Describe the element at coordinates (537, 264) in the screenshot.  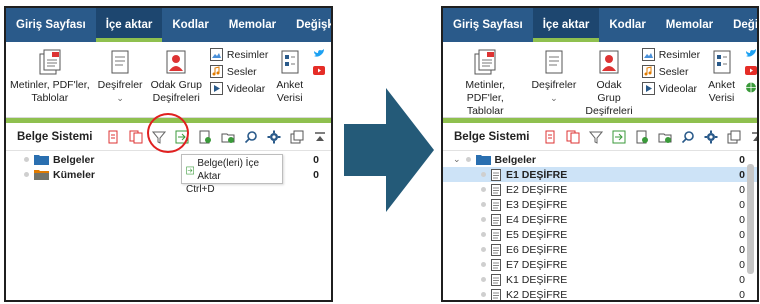
I see `tree-label: E7 DEŞİFRE` at that location.